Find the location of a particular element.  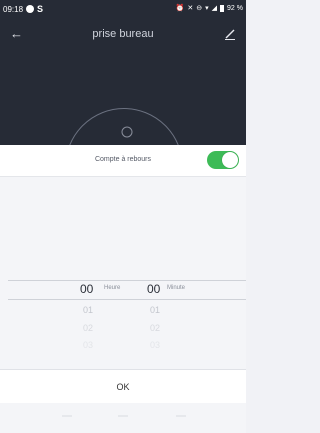

battery-percent: 92 % is located at coordinates (235, 8).